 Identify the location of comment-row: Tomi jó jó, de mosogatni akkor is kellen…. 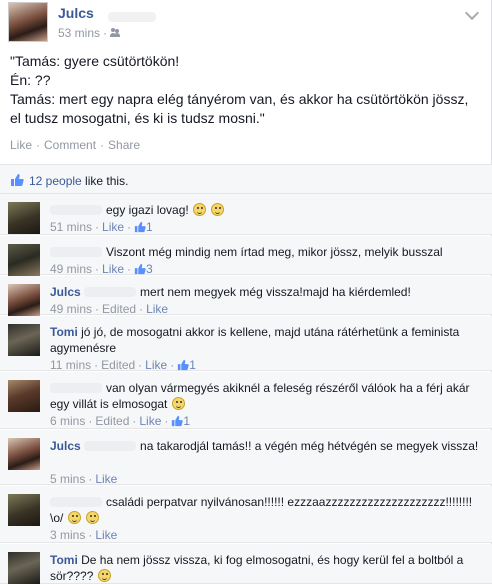
(246, 344).